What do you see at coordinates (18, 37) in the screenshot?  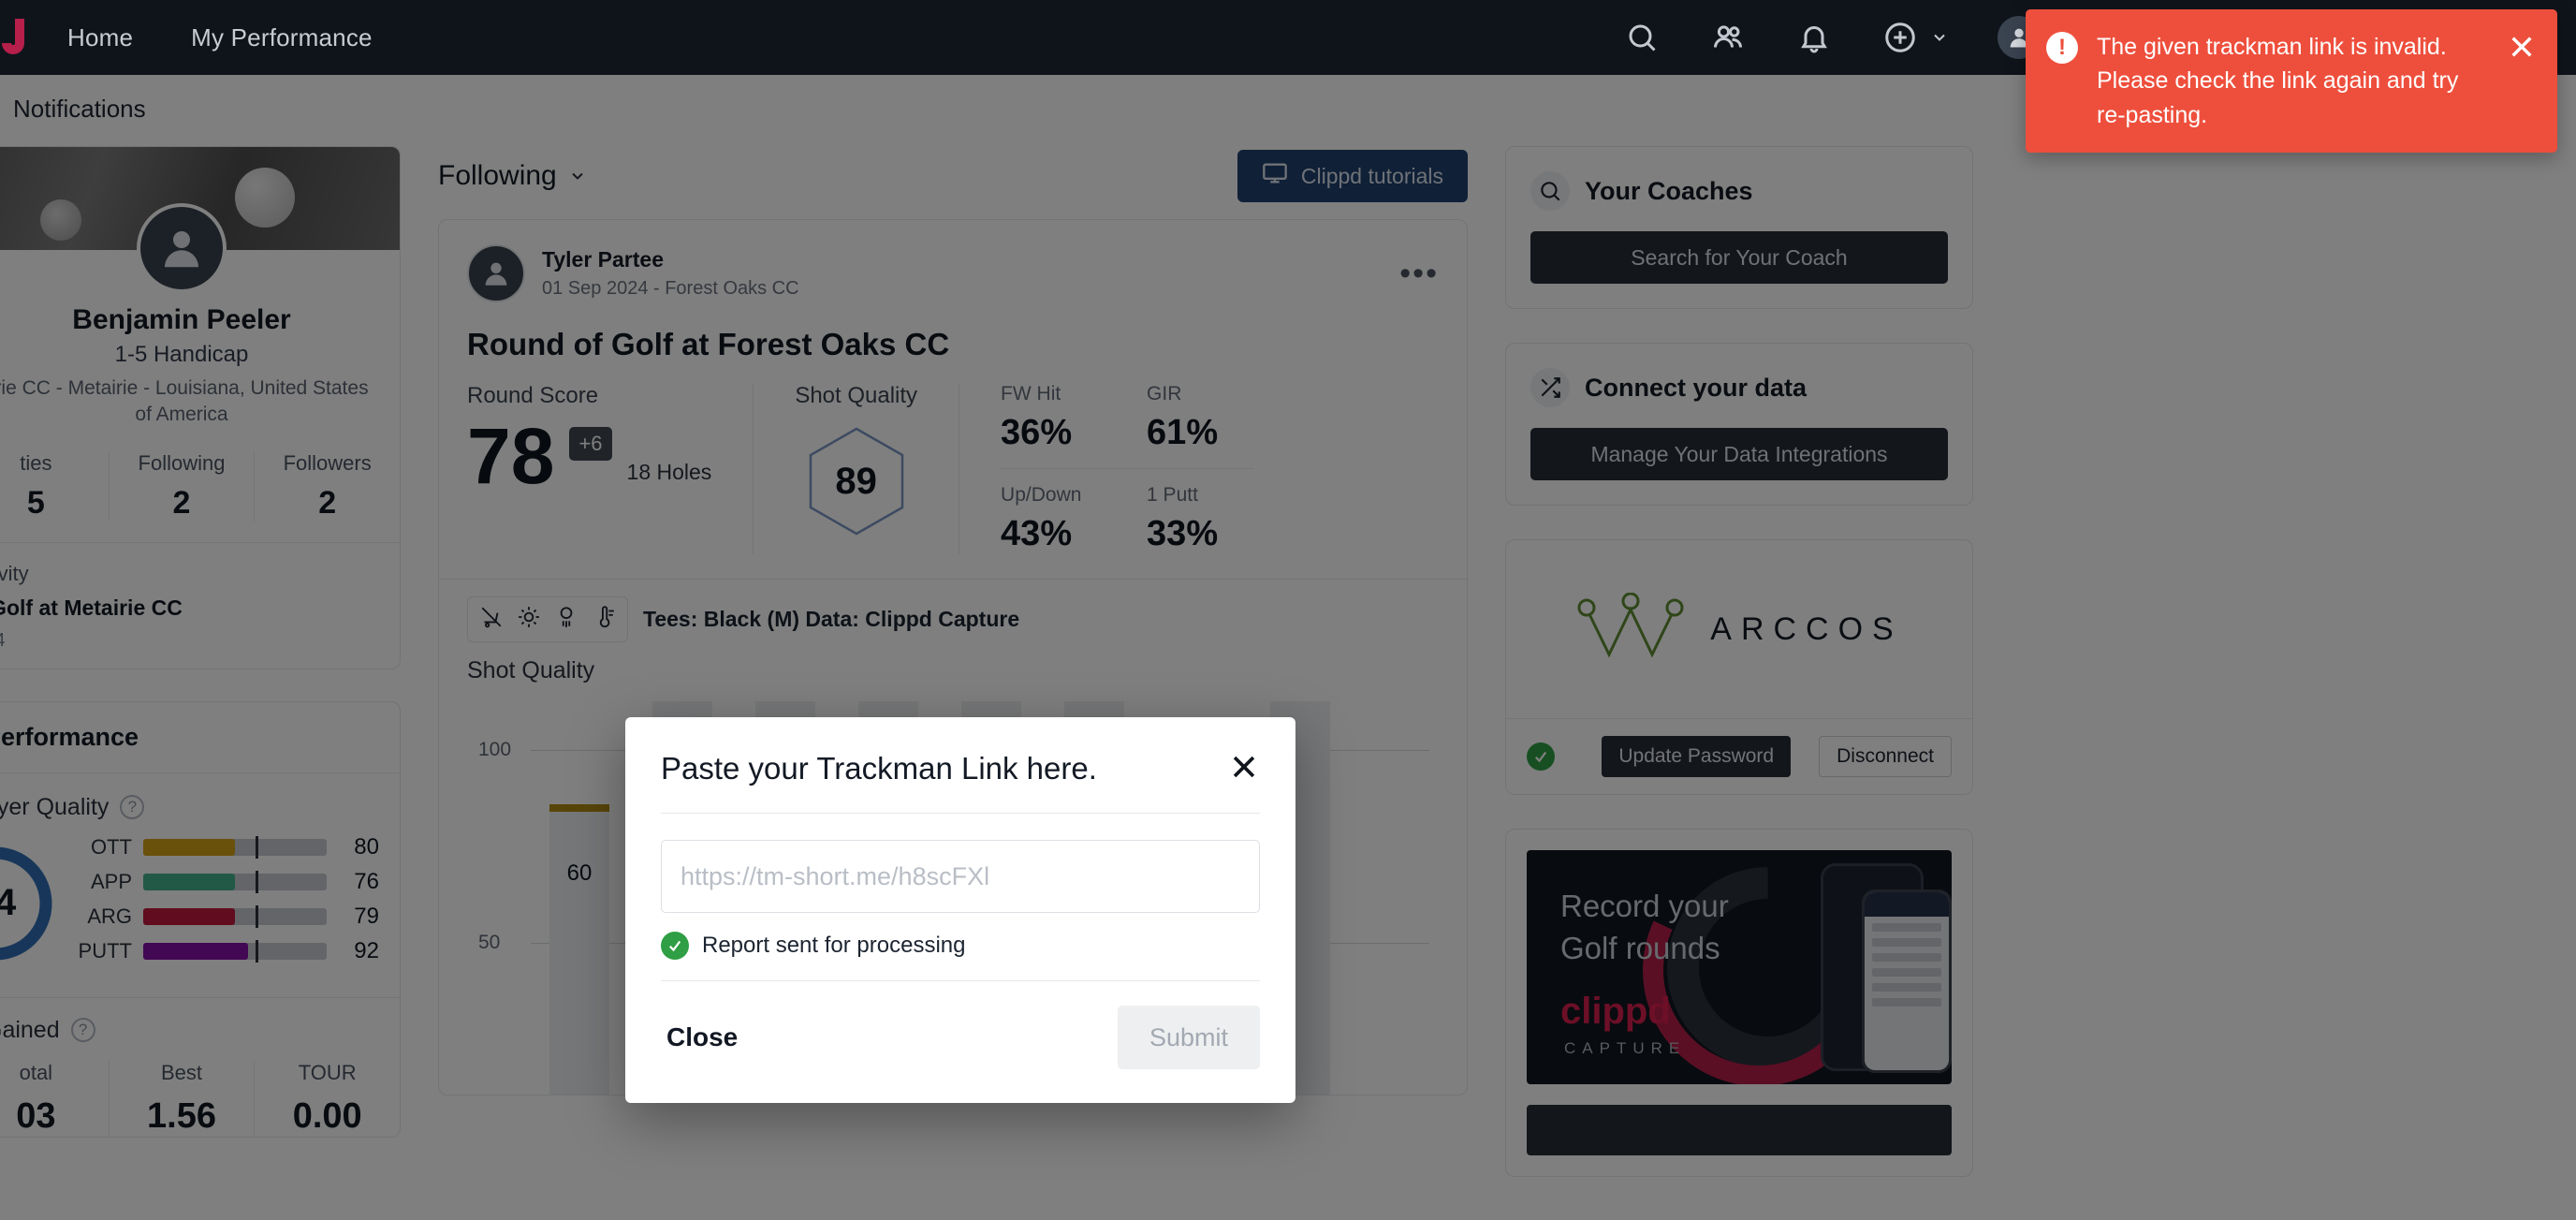 I see `clippd-logo-icon` at bounding box center [18, 37].